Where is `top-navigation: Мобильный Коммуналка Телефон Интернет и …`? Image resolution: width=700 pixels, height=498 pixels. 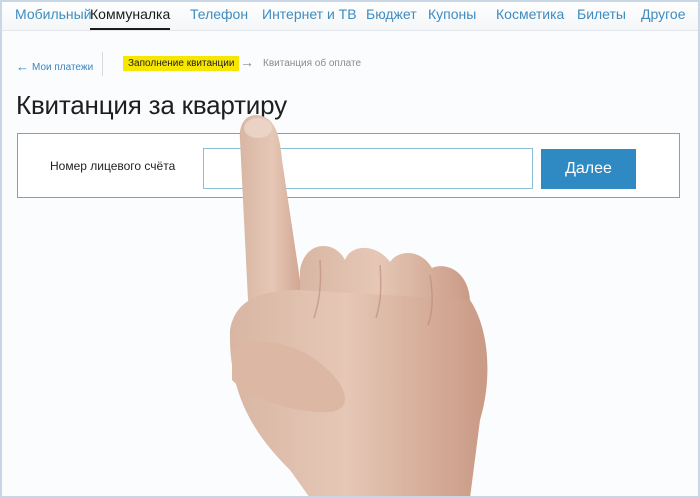 top-navigation: Мобильный Коммуналка Телефон Интернет и … is located at coordinates (350, 15).